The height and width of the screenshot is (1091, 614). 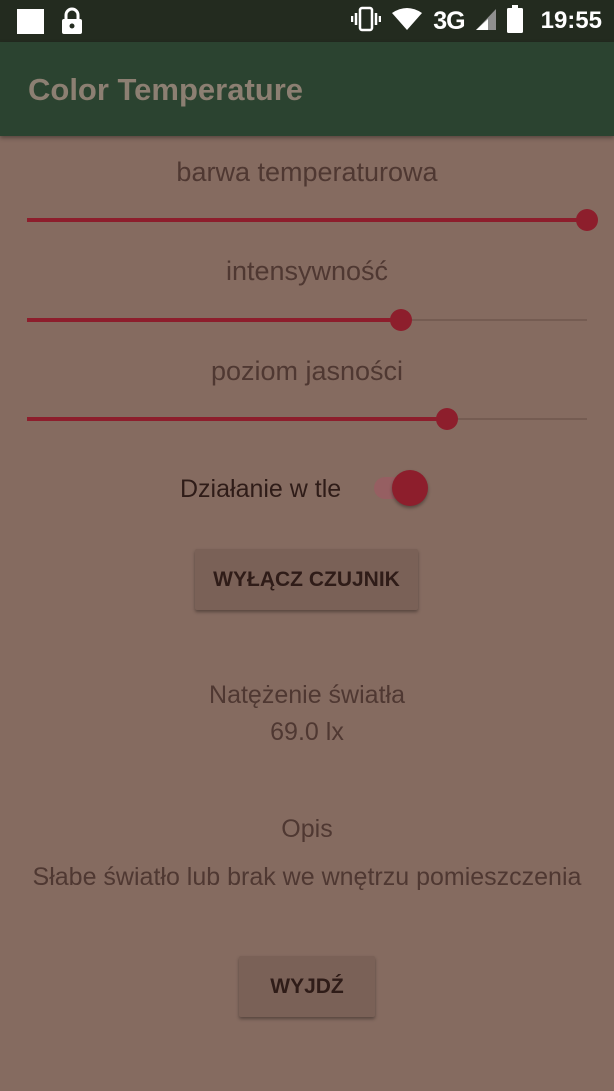 What do you see at coordinates (407, 21) in the screenshot?
I see `wifi-icon` at bounding box center [407, 21].